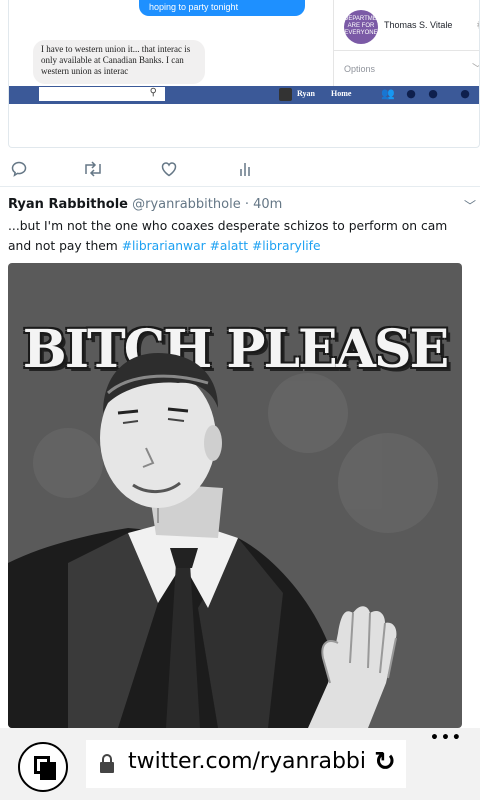 The height and width of the screenshot is (800, 480). I want to click on hashtag-link: #librarianwar, so click(164, 246).